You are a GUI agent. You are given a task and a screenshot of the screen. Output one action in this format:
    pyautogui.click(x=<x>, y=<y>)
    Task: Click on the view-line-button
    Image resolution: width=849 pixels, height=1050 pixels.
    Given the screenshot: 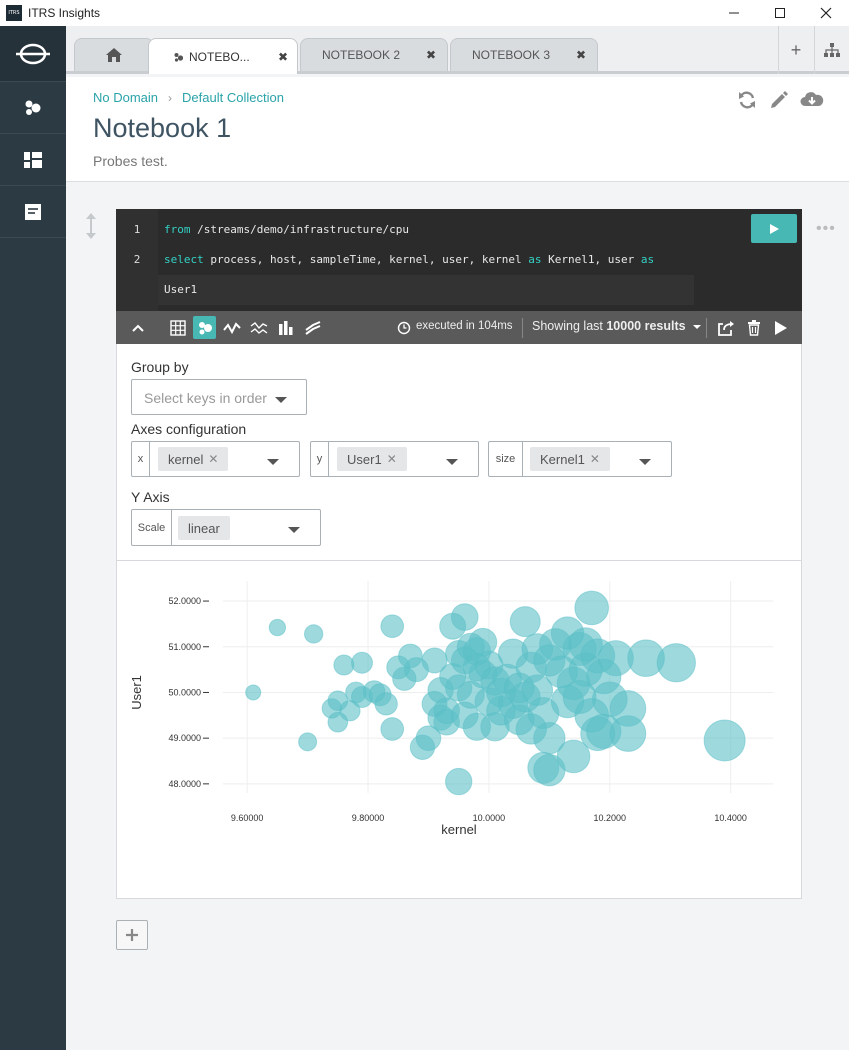 What is the action you would take?
    pyautogui.click(x=231, y=327)
    